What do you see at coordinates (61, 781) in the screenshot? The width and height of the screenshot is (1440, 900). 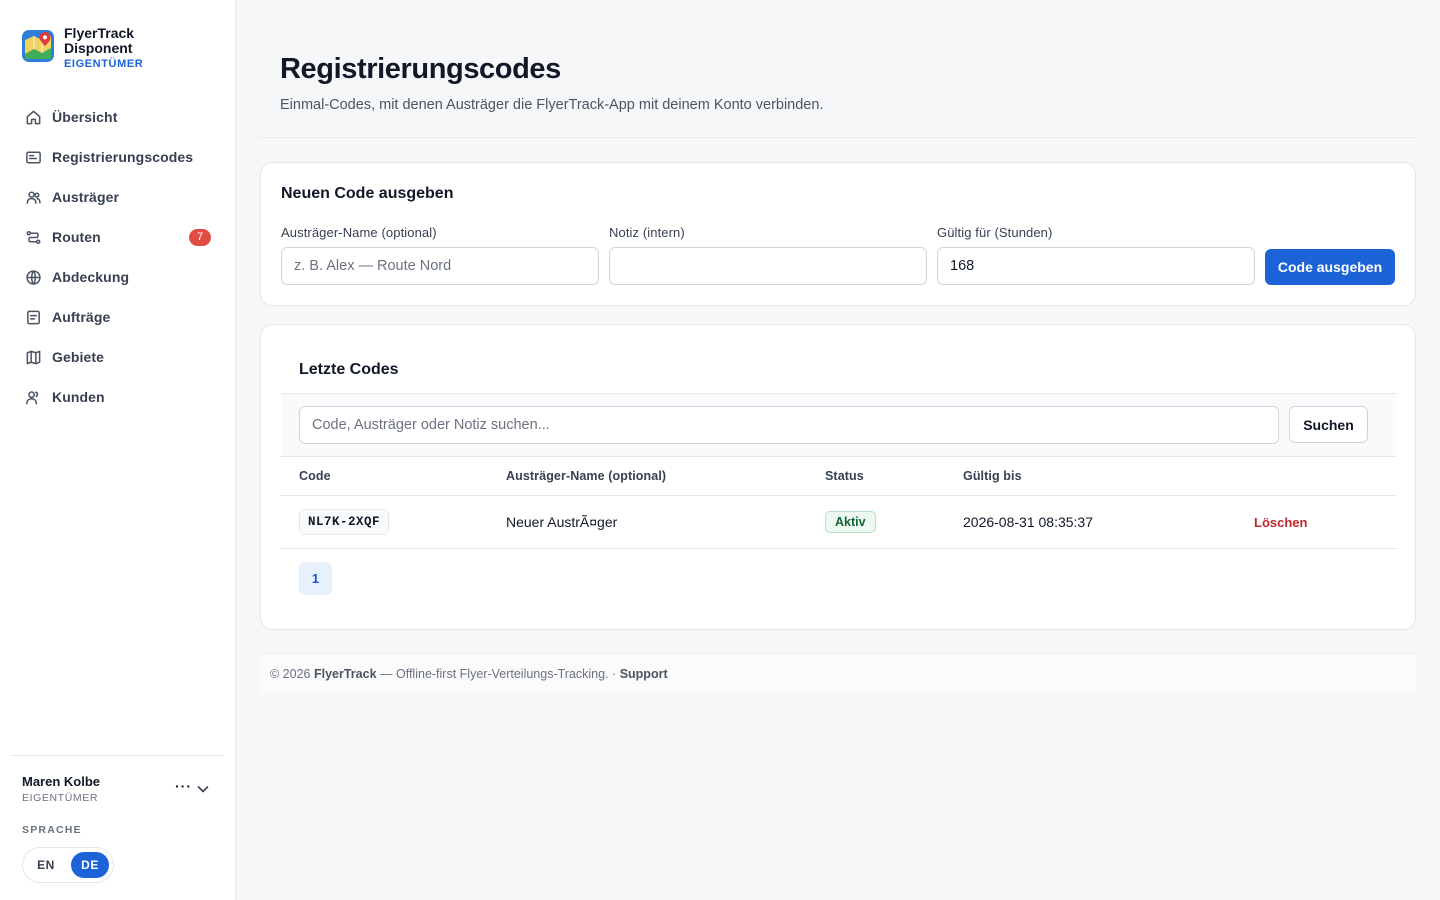 I see `user-name: Maren Kolbe` at bounding box center [61, 781].